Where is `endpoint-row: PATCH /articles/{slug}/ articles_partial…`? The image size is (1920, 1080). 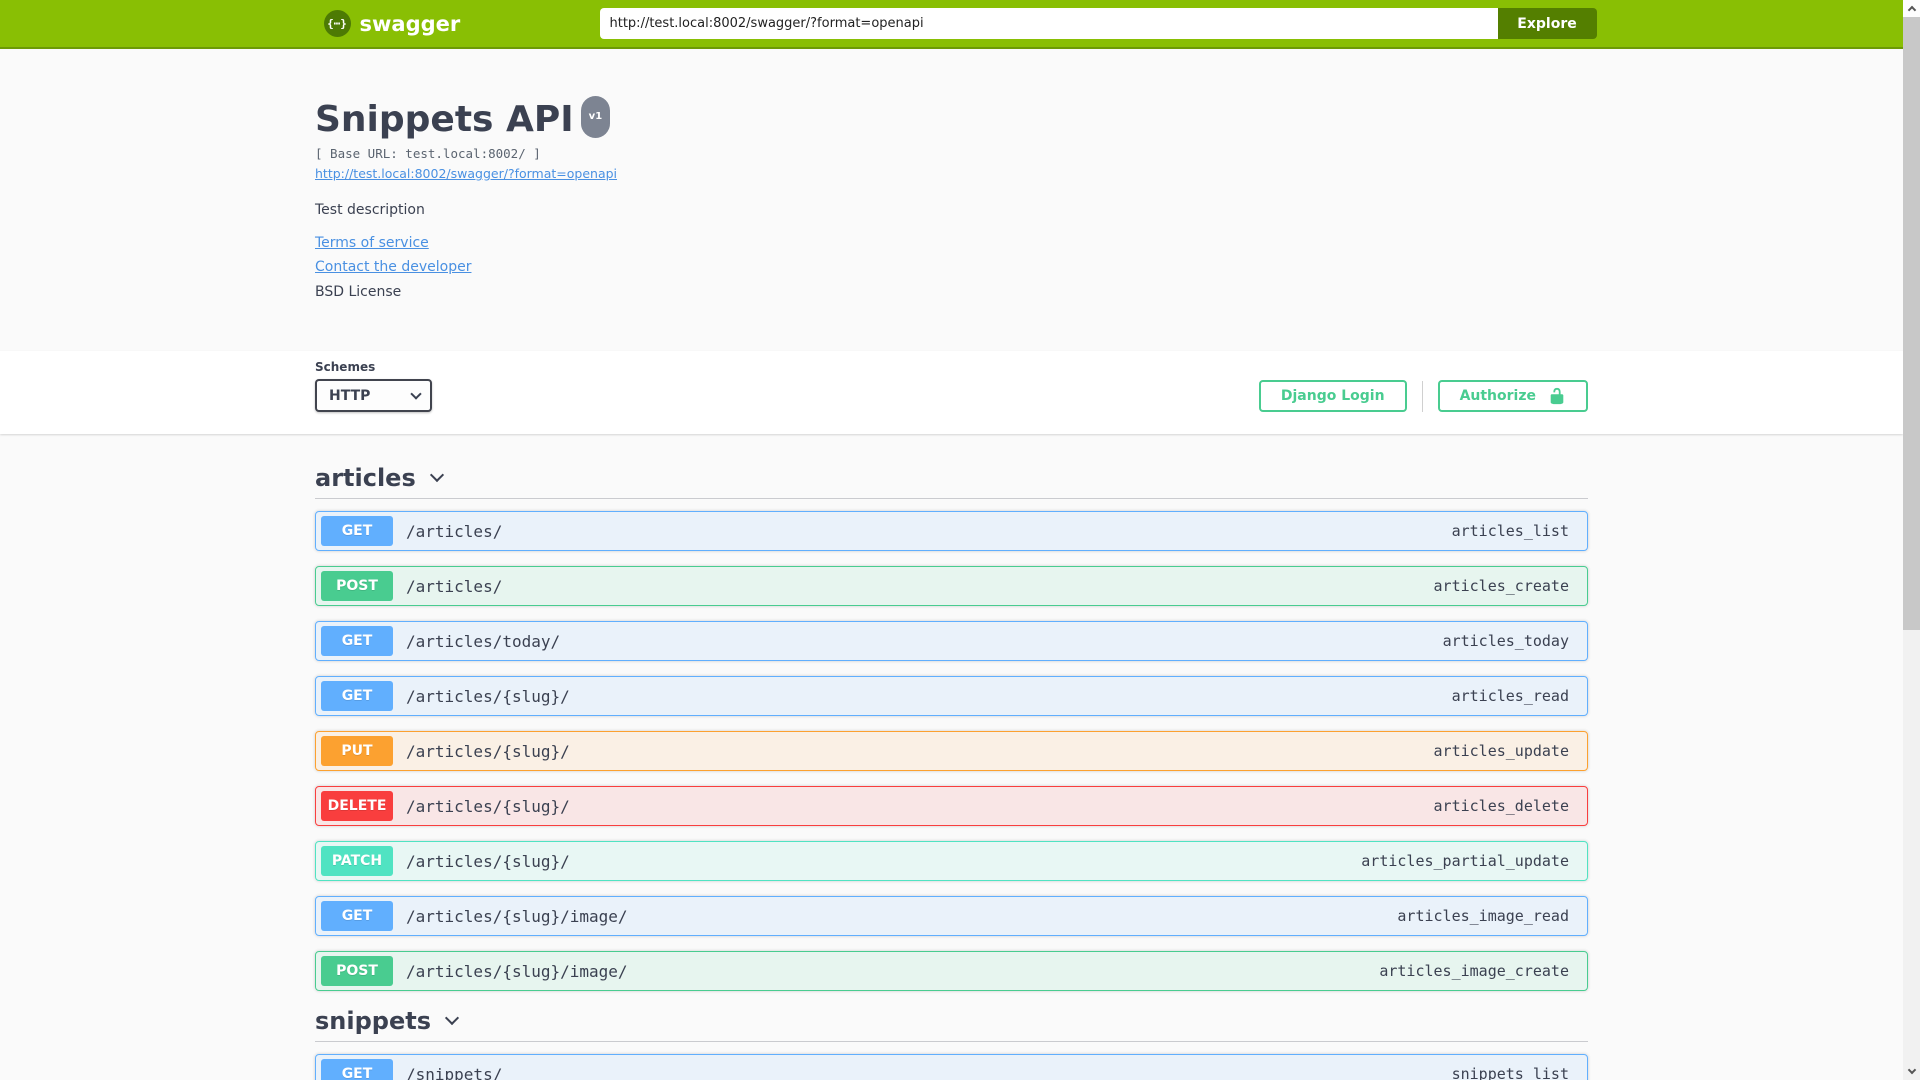
endpoint-row: PATCH /articles/{slug}/ articles_partial… is located at coordinates (951, 861).